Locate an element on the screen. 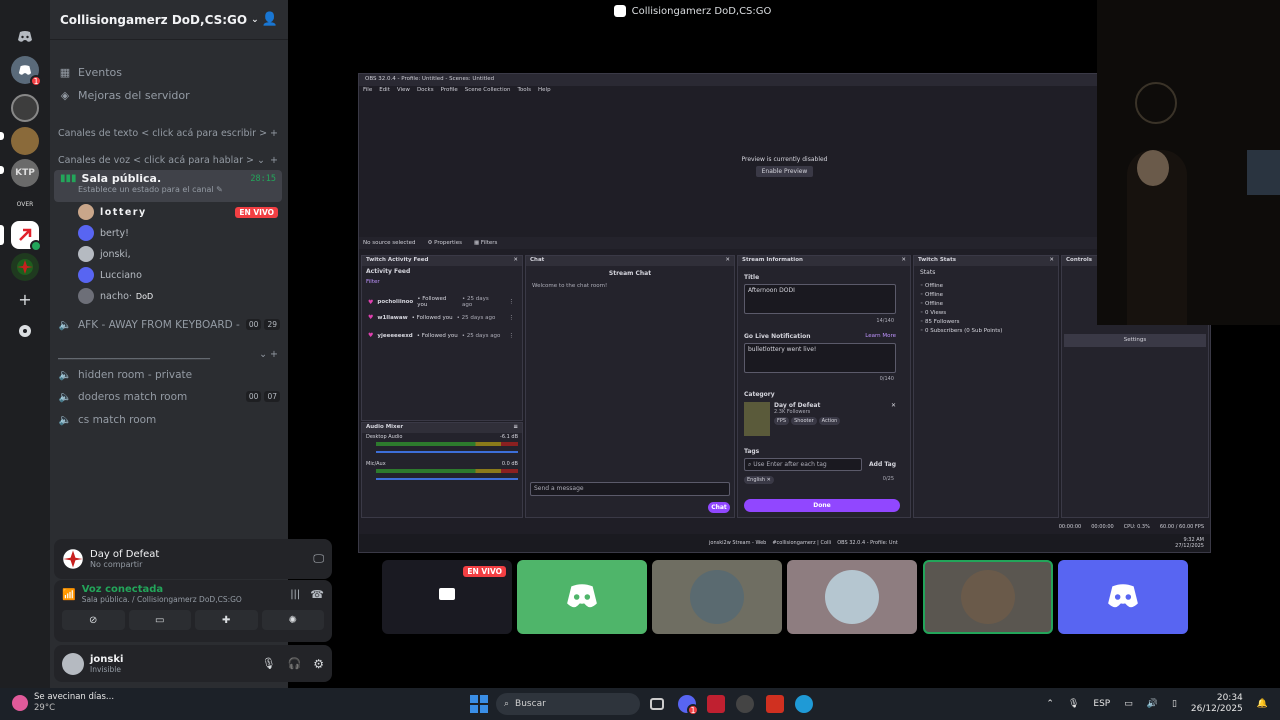 The width and height of the screenshot is (1280, 720). filter-button: Filter is located at coordinates (442, 282).